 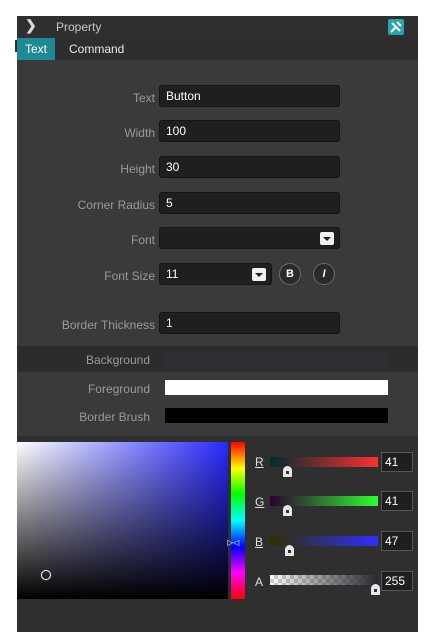 I want to click on foreground-label: Foreground, so click(x=118, y=389).